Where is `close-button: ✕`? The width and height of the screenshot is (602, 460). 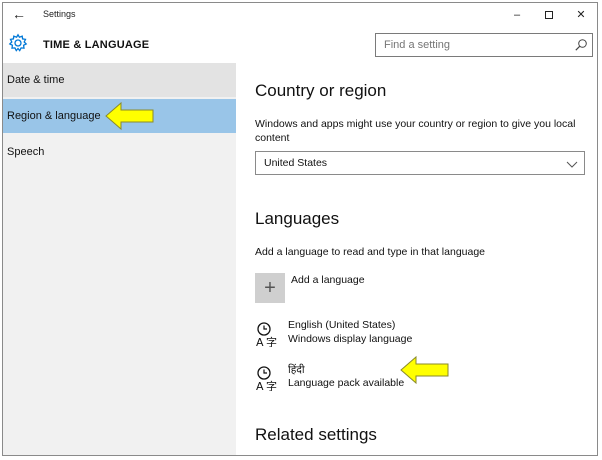
close-button: ✕ is located at coordinates (581, 15).